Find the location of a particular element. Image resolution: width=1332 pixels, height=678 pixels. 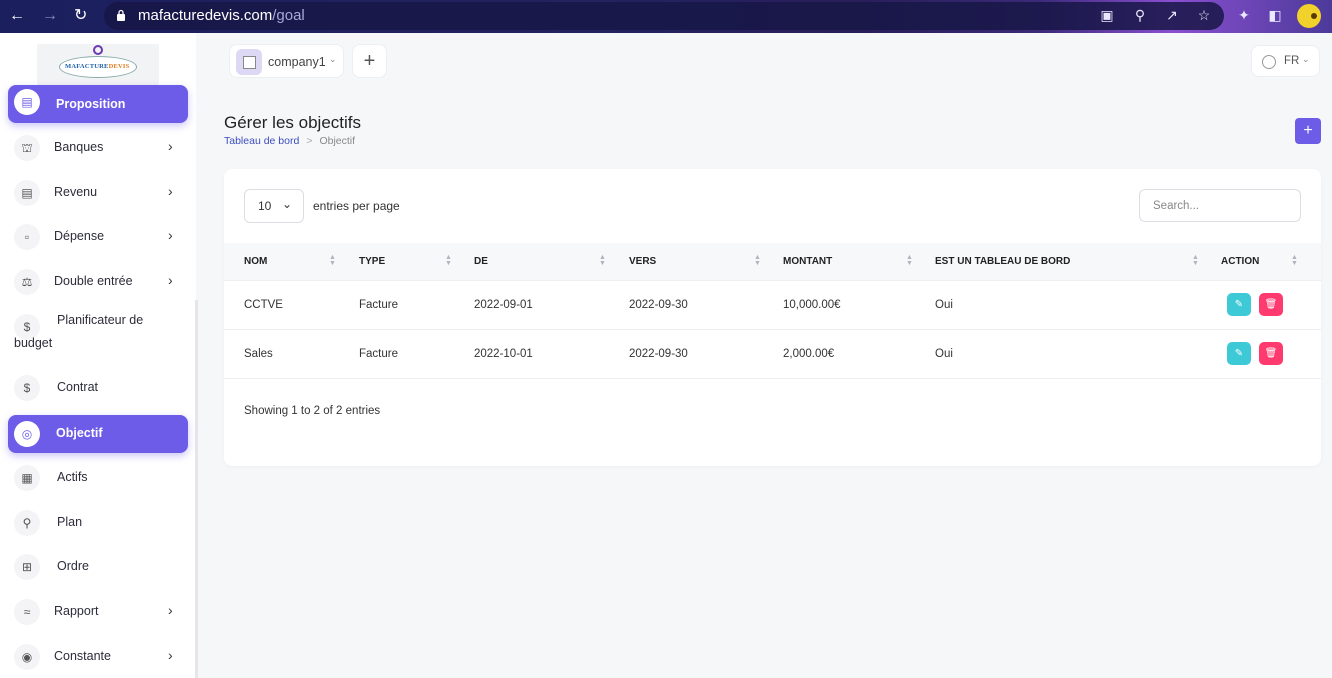

invoice-icon: ▤ is located at coordinates (27, 193).